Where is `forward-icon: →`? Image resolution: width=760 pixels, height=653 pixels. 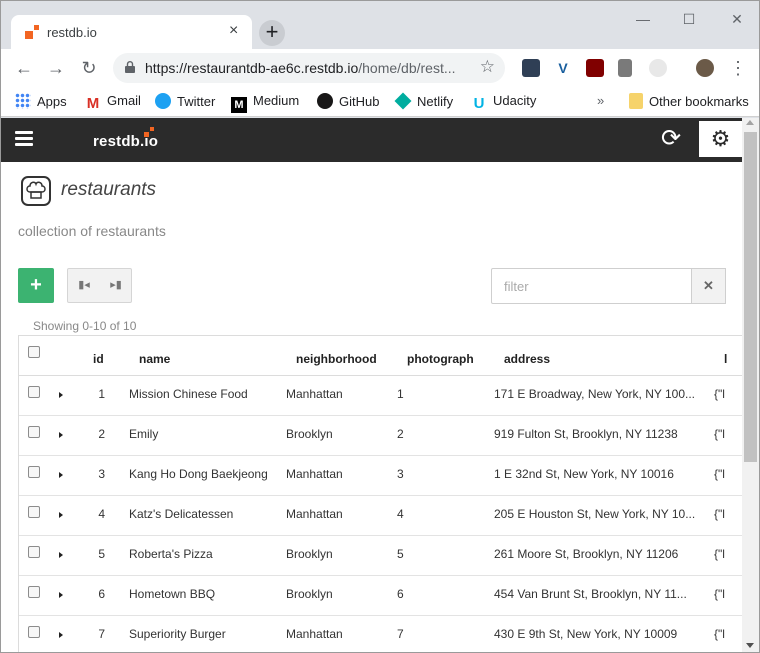
forward-icon: → is located at coordinates (56, 68).